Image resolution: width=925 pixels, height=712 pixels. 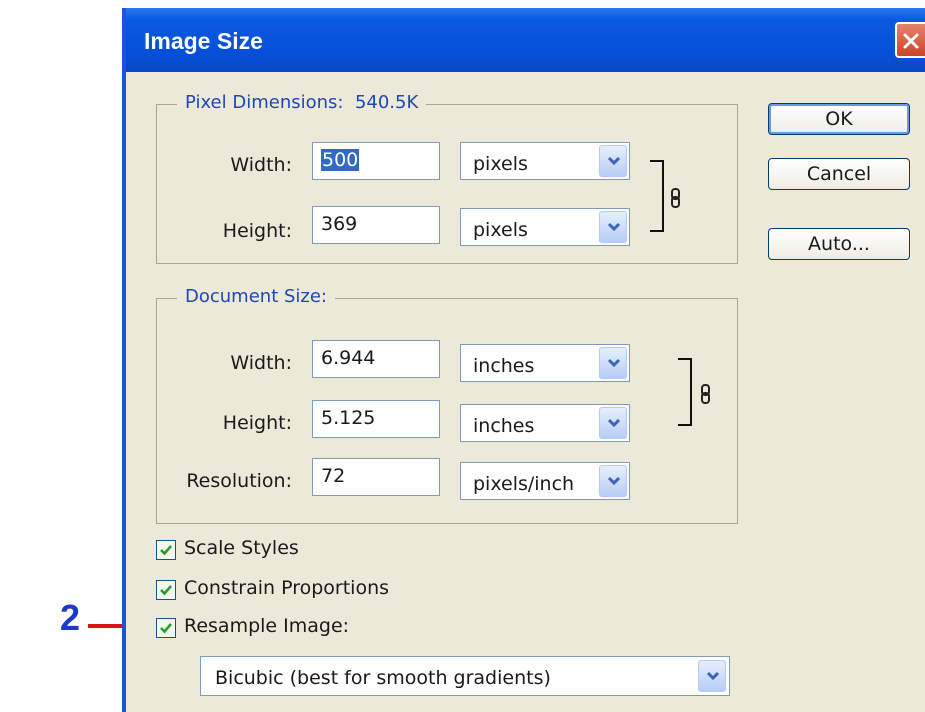 I want to click on resolution-label: Resolution:, so click(x=239, y=481).